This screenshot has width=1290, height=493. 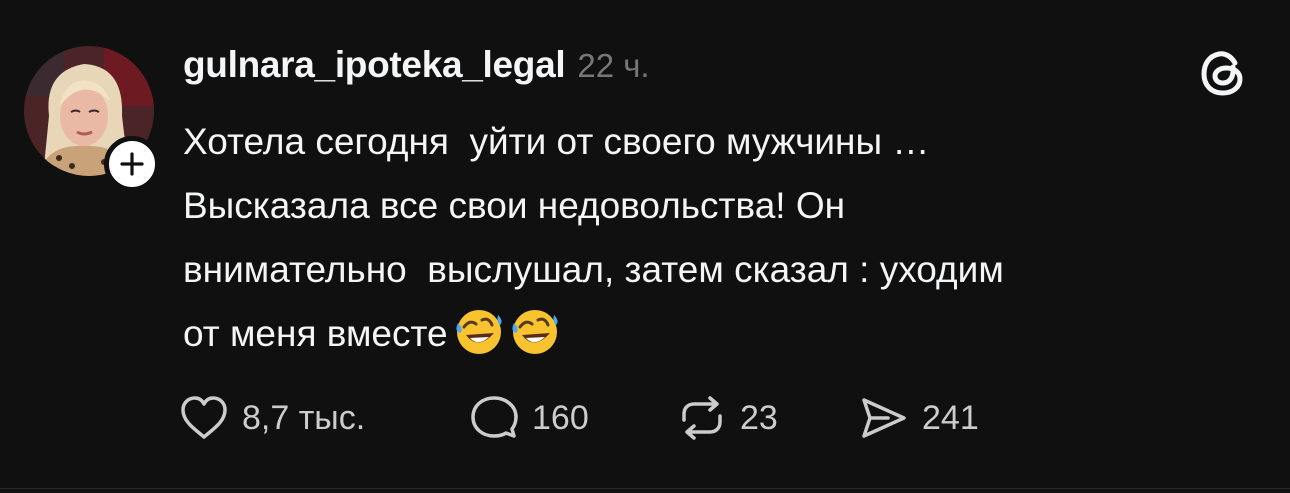 What do you see at coordinates (918, 418) in the screenshot?
I see `share-button: 241` at bounding box center [918, 418].